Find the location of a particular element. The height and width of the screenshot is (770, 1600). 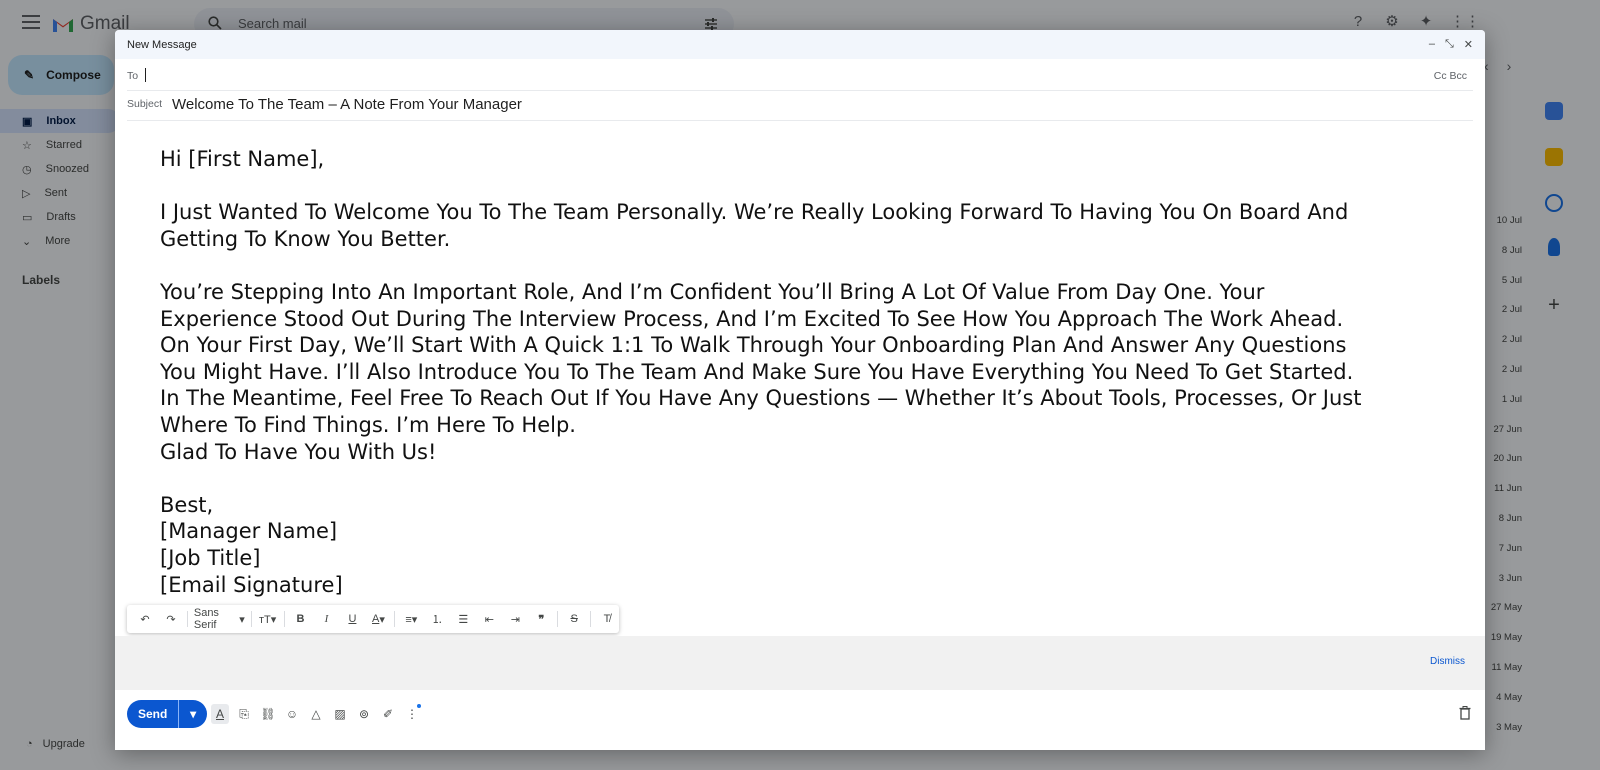

insert-link-icon: ⛓ is located at coordinates (268, 714).